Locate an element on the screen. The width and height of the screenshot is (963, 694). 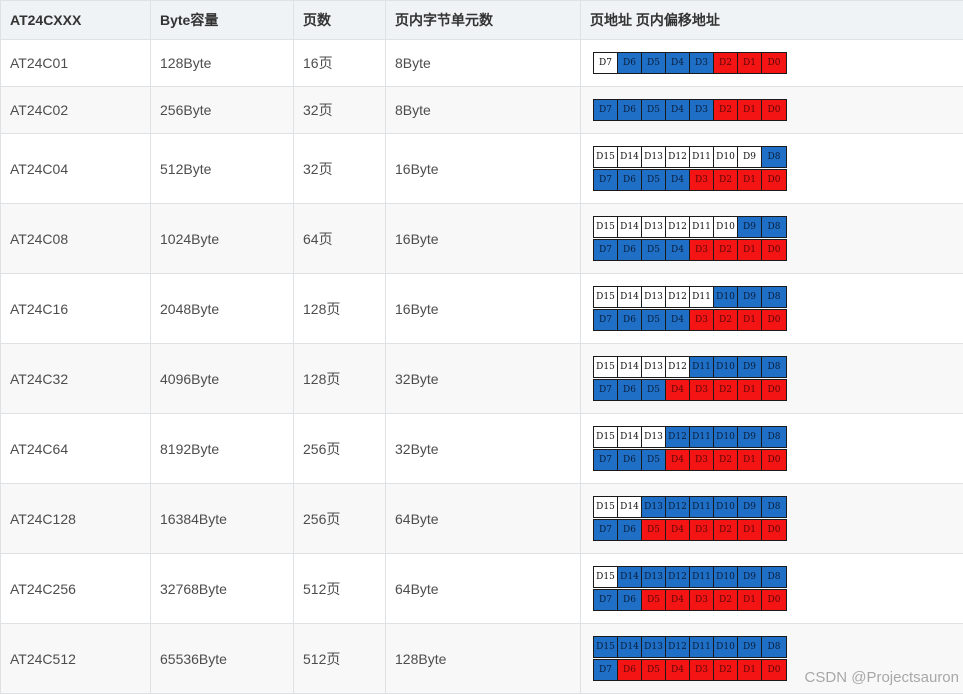
table-row: AT24C02 256Byte 32页 8Byte D7 D6 D5 D4 D3 D2 D1 D0 is located at coordinates (481, 110).